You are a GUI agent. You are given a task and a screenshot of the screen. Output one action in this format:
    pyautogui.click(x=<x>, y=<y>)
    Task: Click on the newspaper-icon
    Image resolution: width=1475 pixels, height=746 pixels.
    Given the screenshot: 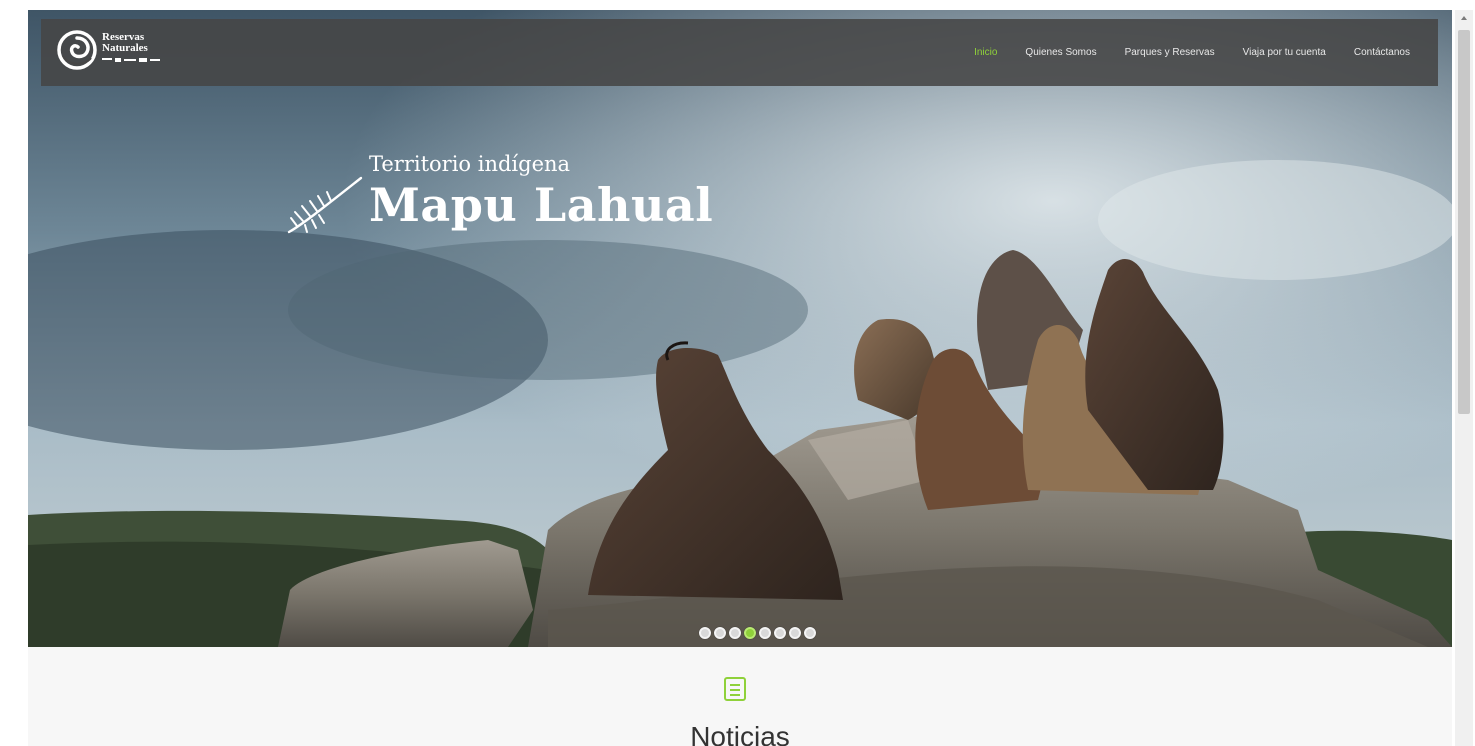 What is the action you would take?
    pyautogui.click(x=735, y=689)
    